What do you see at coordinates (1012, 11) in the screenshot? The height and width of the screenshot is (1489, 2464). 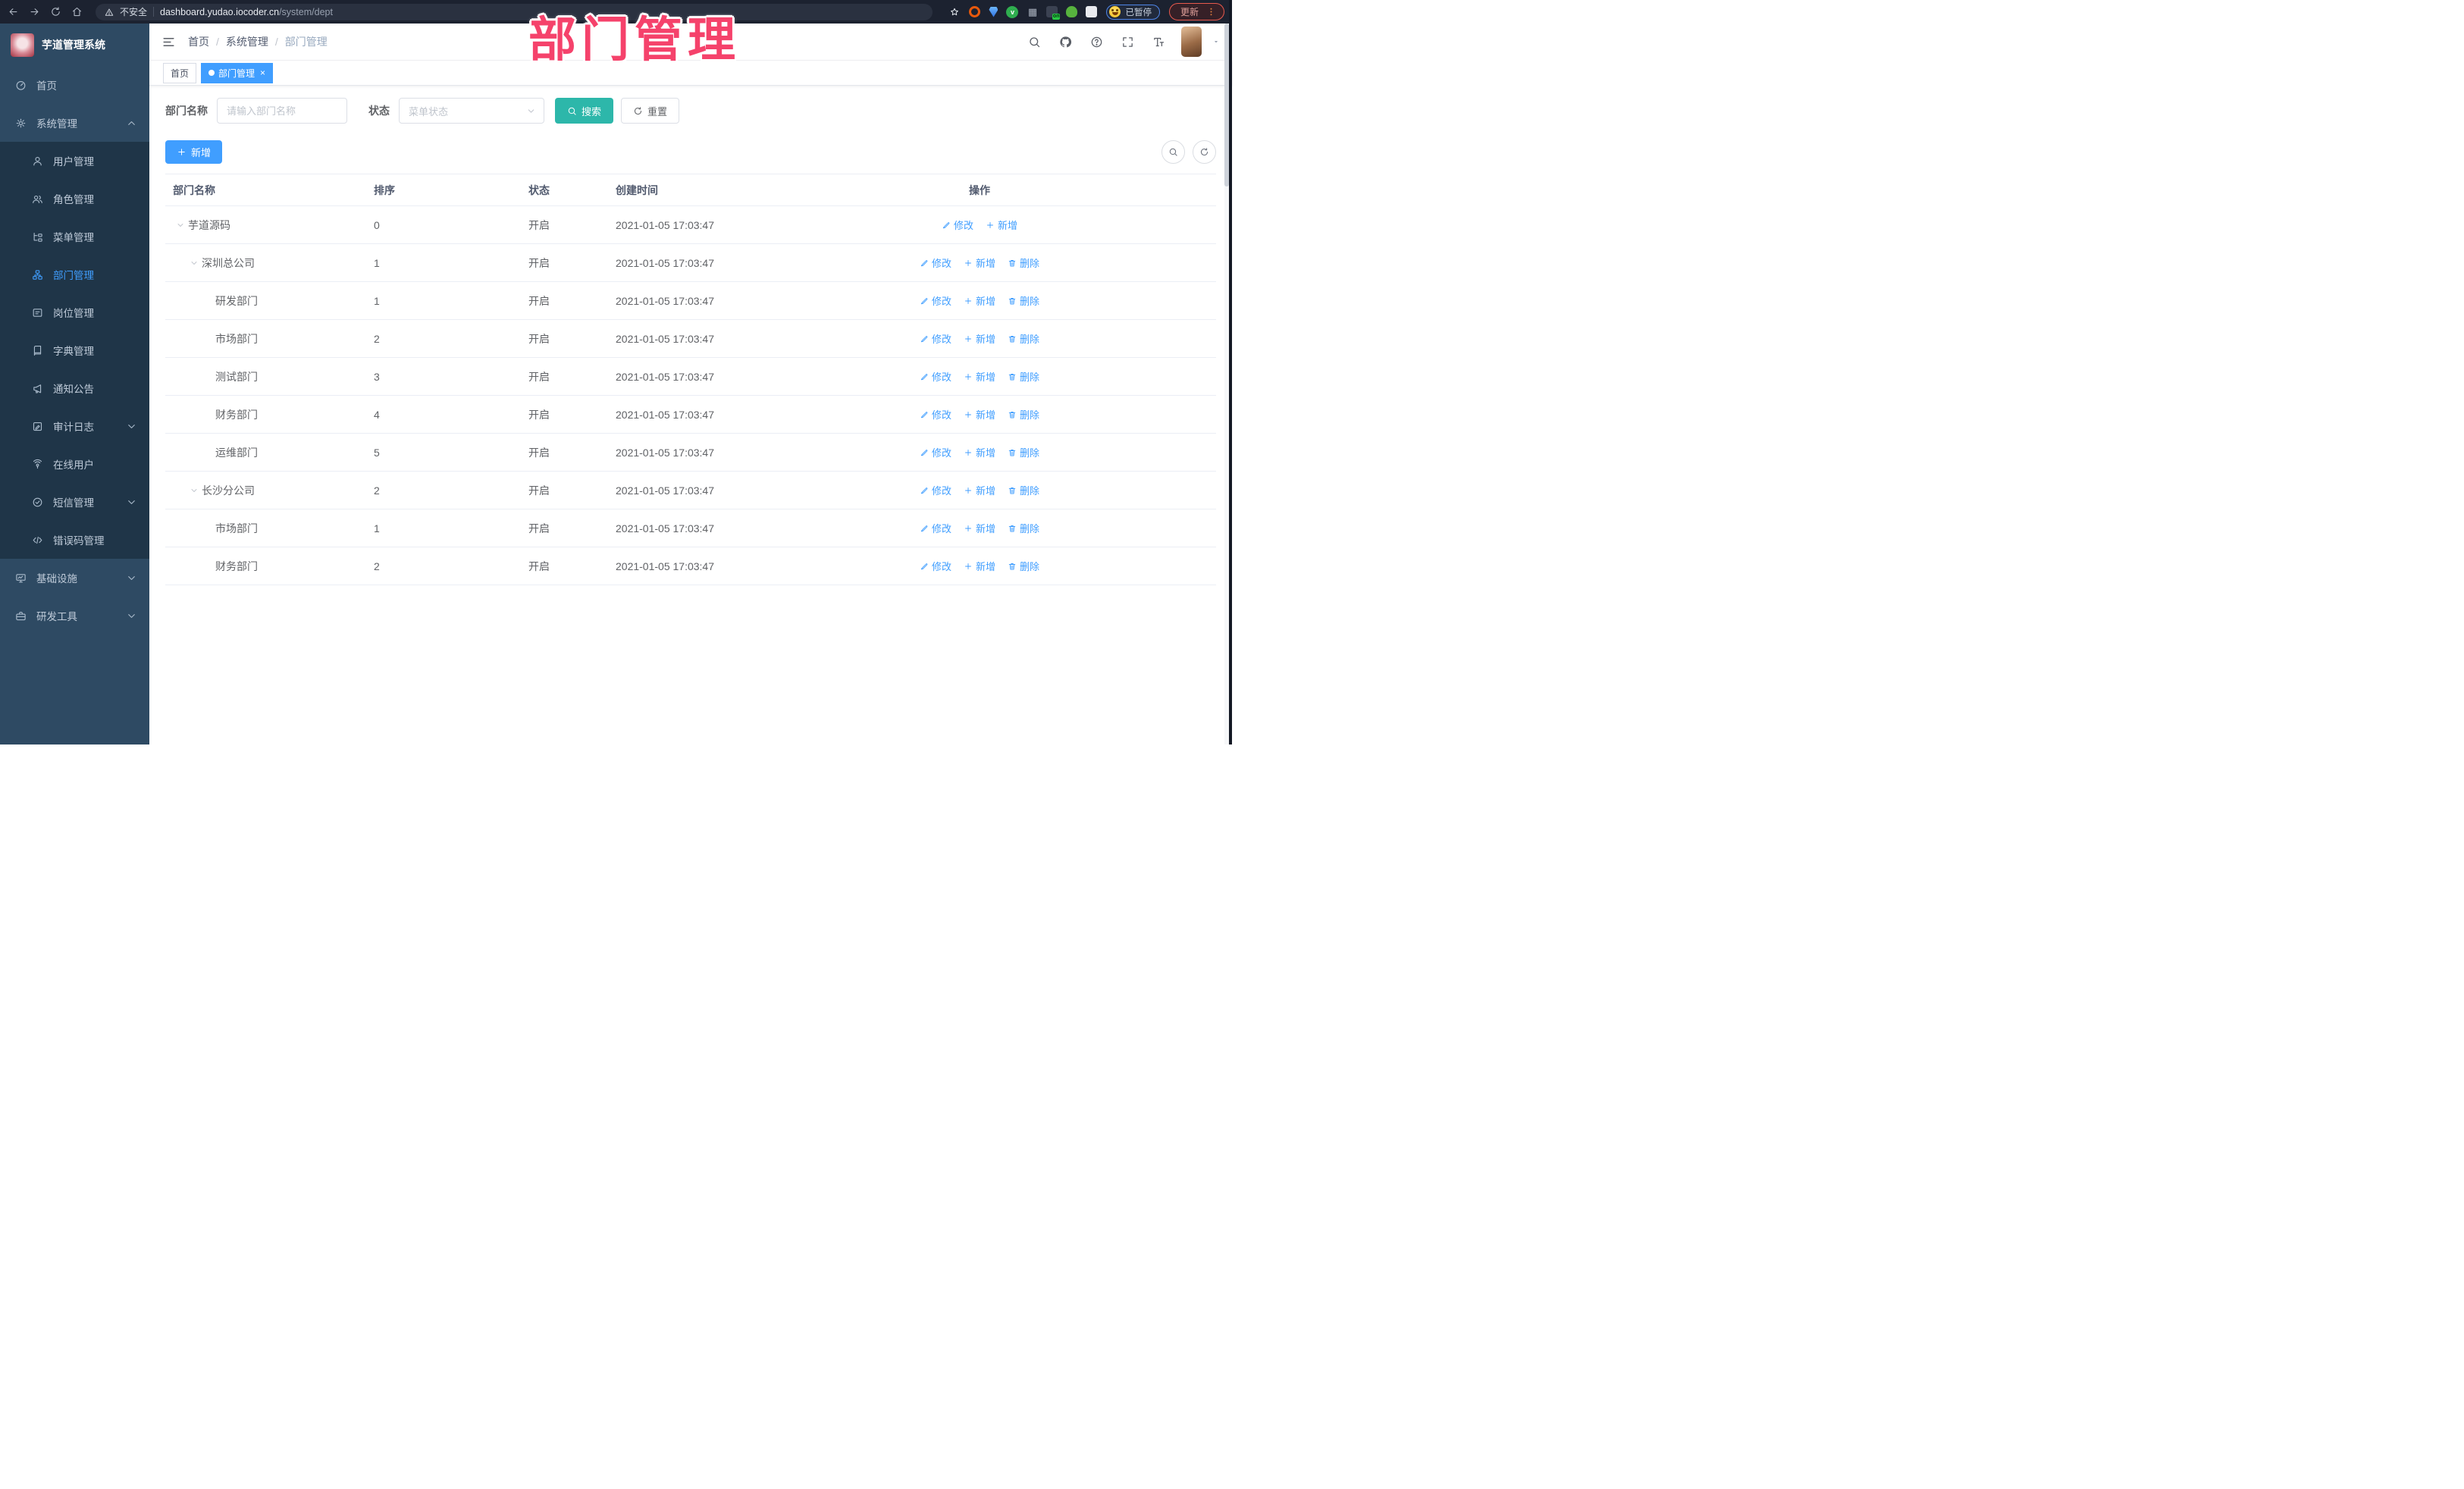 I see `green-check-extension-icon: v` at bounding box center [1012, 11].